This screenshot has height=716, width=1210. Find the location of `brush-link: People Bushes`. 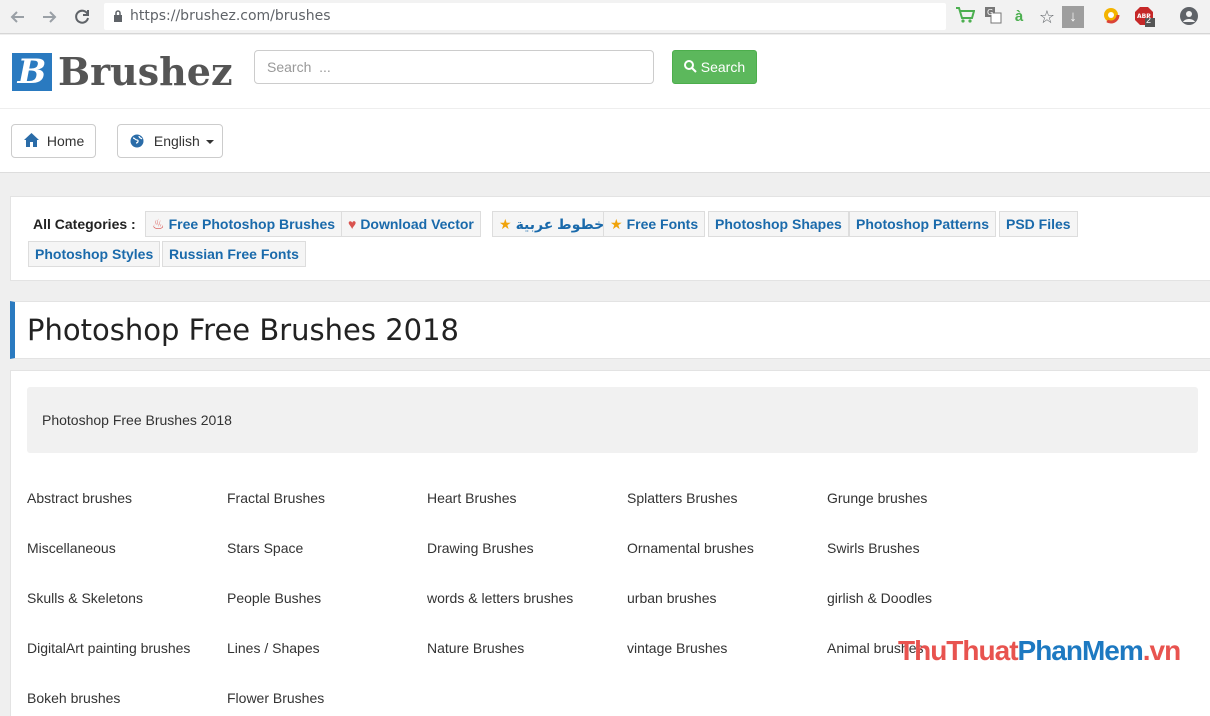

brush-link: People Bushes is located at coordinates (274, 598).